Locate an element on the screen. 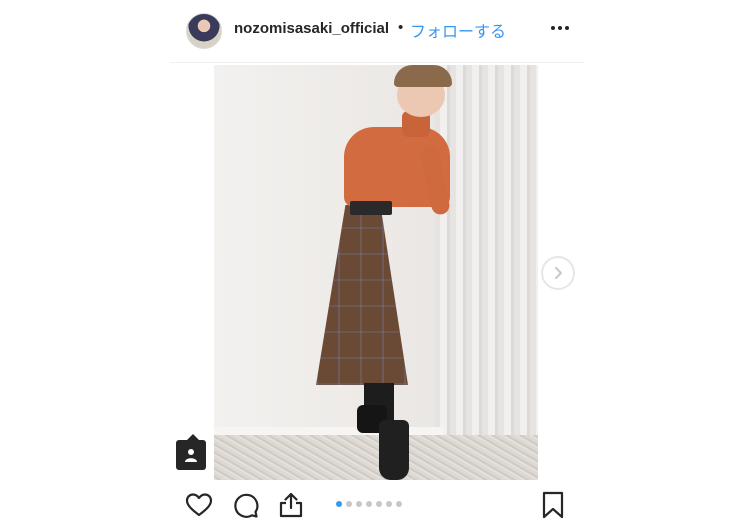 Image resolution: width=750 pixels, height=530 pixels. chevron-right-icon is located at coordinates (558, 273).